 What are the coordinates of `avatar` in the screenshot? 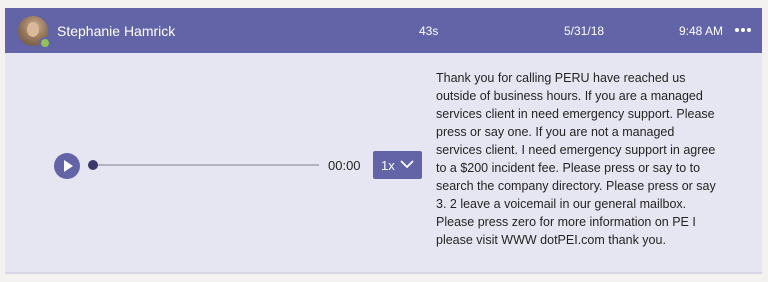 It's located at (34, 32).